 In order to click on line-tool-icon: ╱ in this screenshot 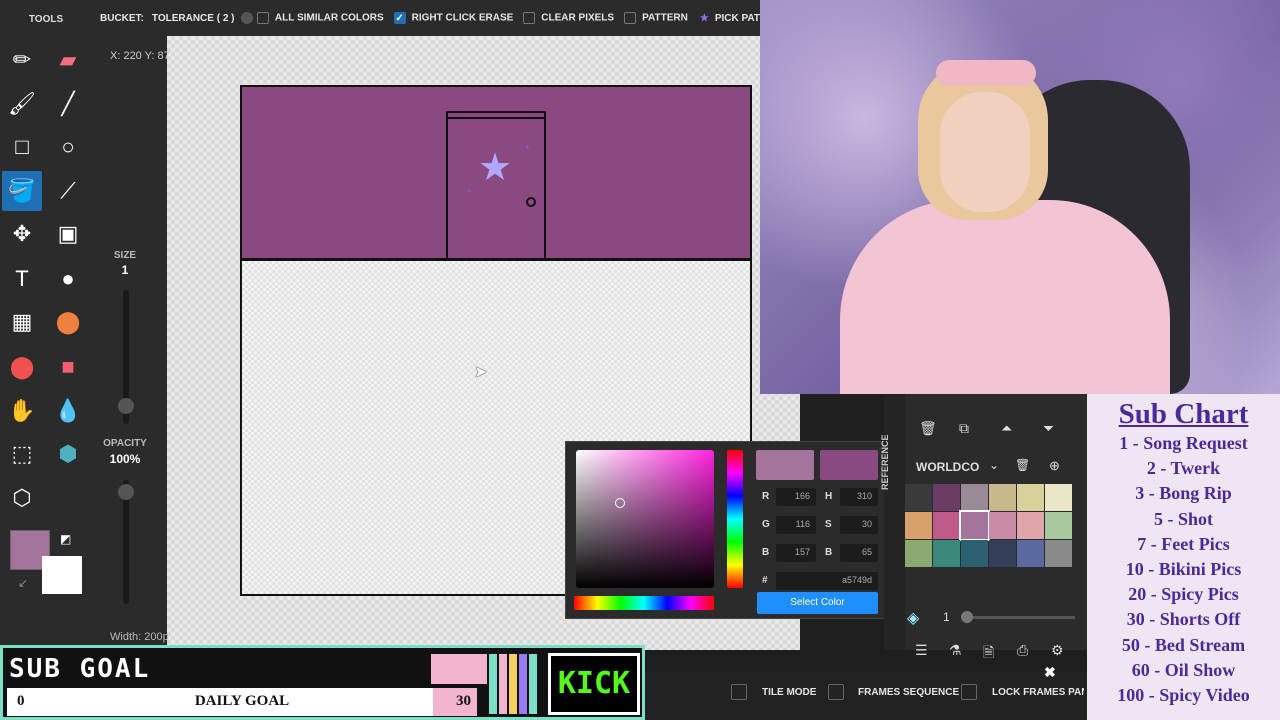, I will do `click(68, 104)`.